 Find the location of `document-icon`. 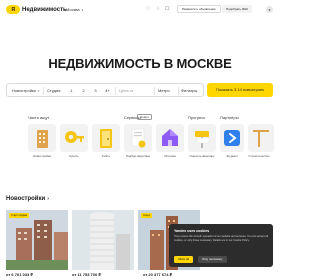

document-icon is located at coordinates (138, 138).